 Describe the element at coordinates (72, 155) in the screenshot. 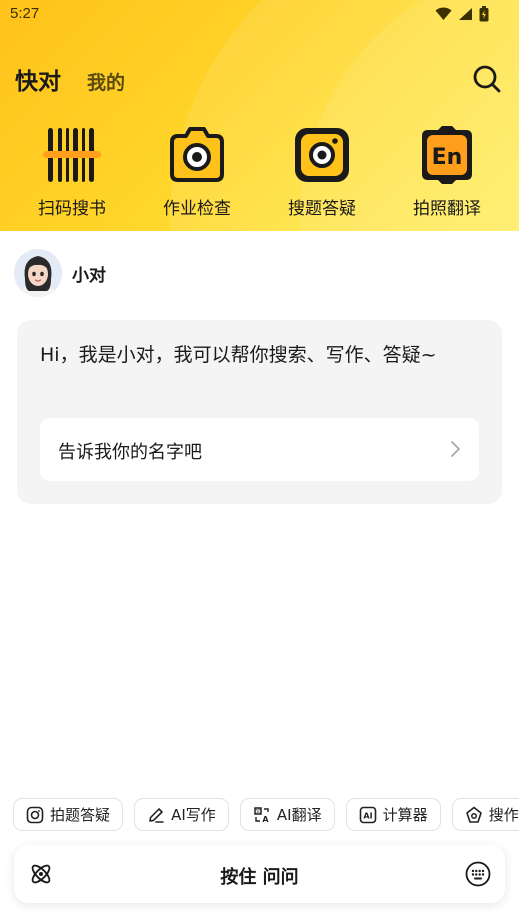

I see `barcode-icon` at that location.